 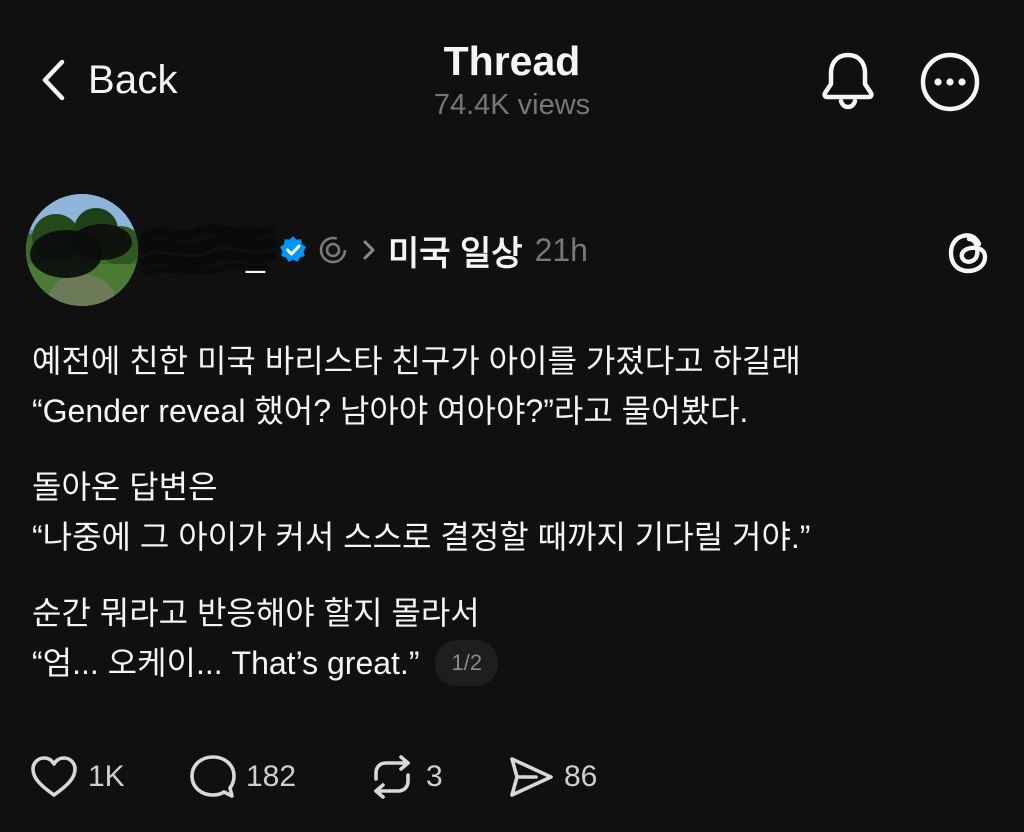 What do you see at coordinates (434, 776) in the screenshot?
I see `repost-count: 3` at bounding box center [434, 776].